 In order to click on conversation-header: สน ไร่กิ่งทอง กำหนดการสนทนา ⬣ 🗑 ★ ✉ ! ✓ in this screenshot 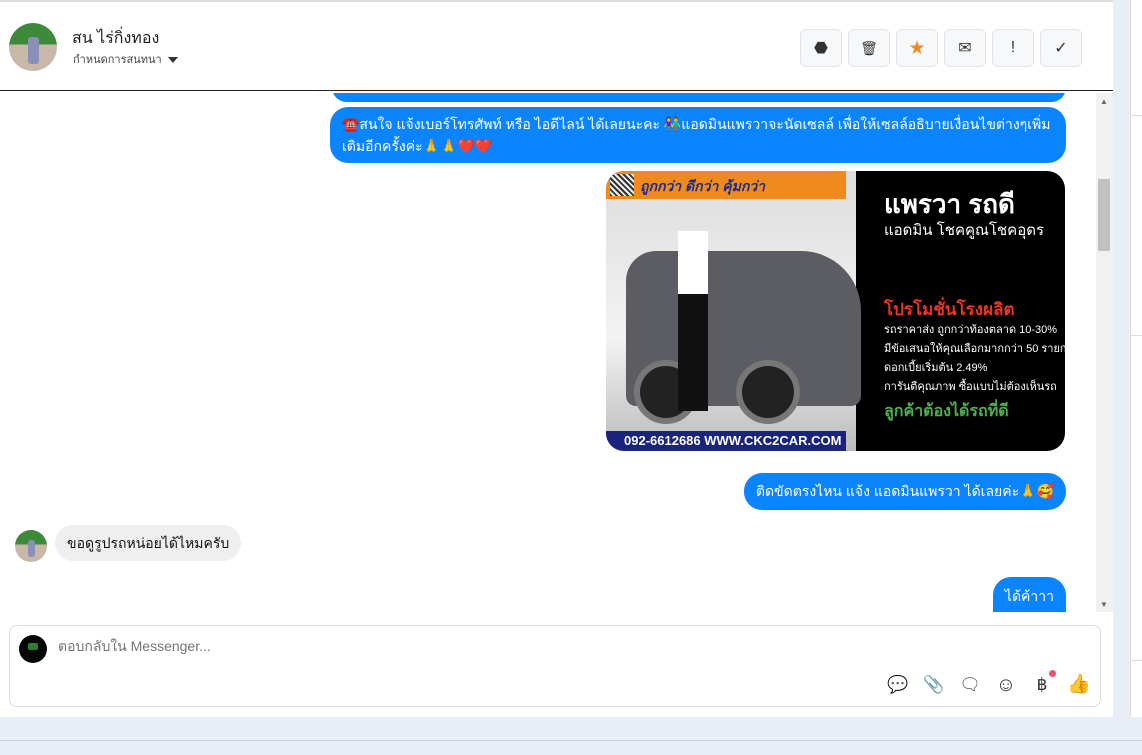, I will do `click(556, 46)`.